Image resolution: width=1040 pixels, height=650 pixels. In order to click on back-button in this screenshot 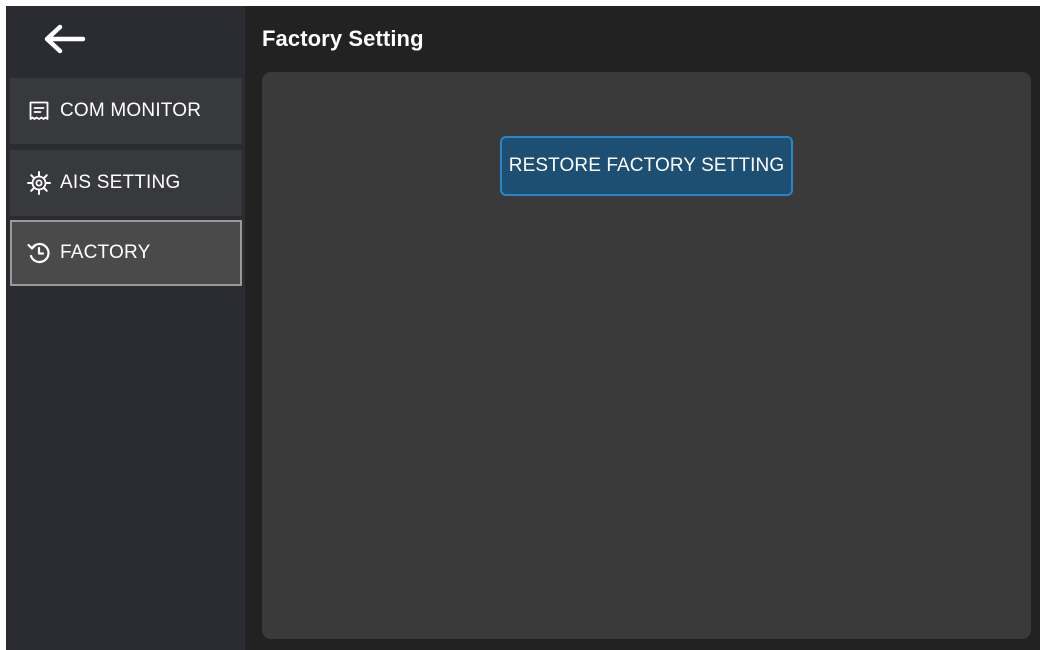, I will do `click(125, 39)`.